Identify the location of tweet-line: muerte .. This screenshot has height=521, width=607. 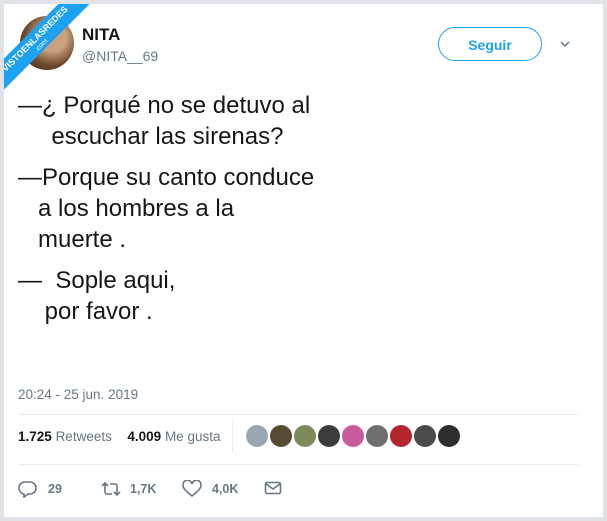
(72, 239).